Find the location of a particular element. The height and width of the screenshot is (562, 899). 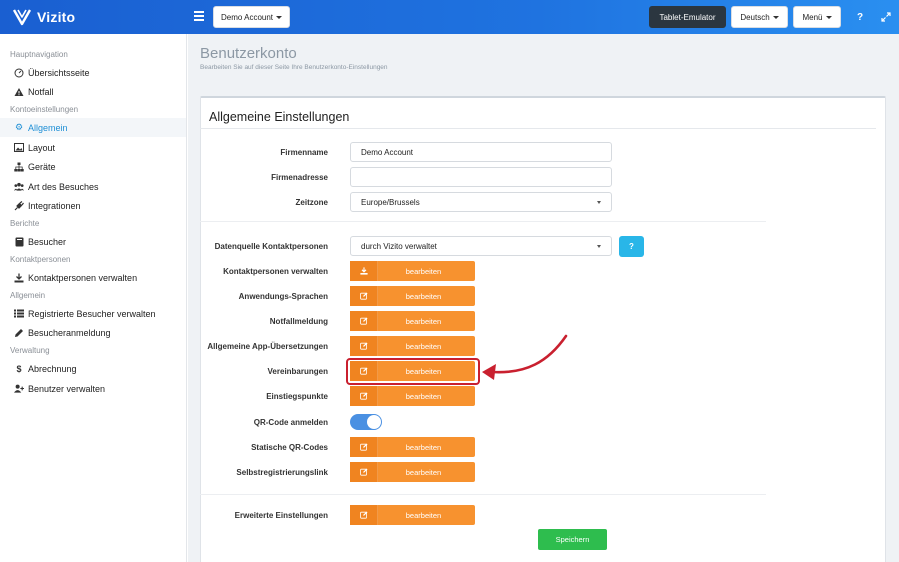

plug-icon is located at coordinates (19, 205).